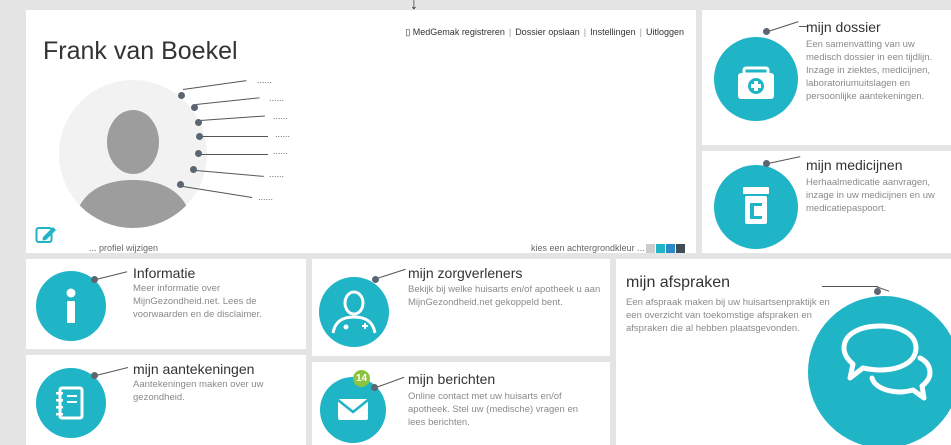 The image size is (951, 445). What do you see at coordinates (94, 279) in the screenshot?
I see `informatie-connector-dot` at bounding box center [94, 279].